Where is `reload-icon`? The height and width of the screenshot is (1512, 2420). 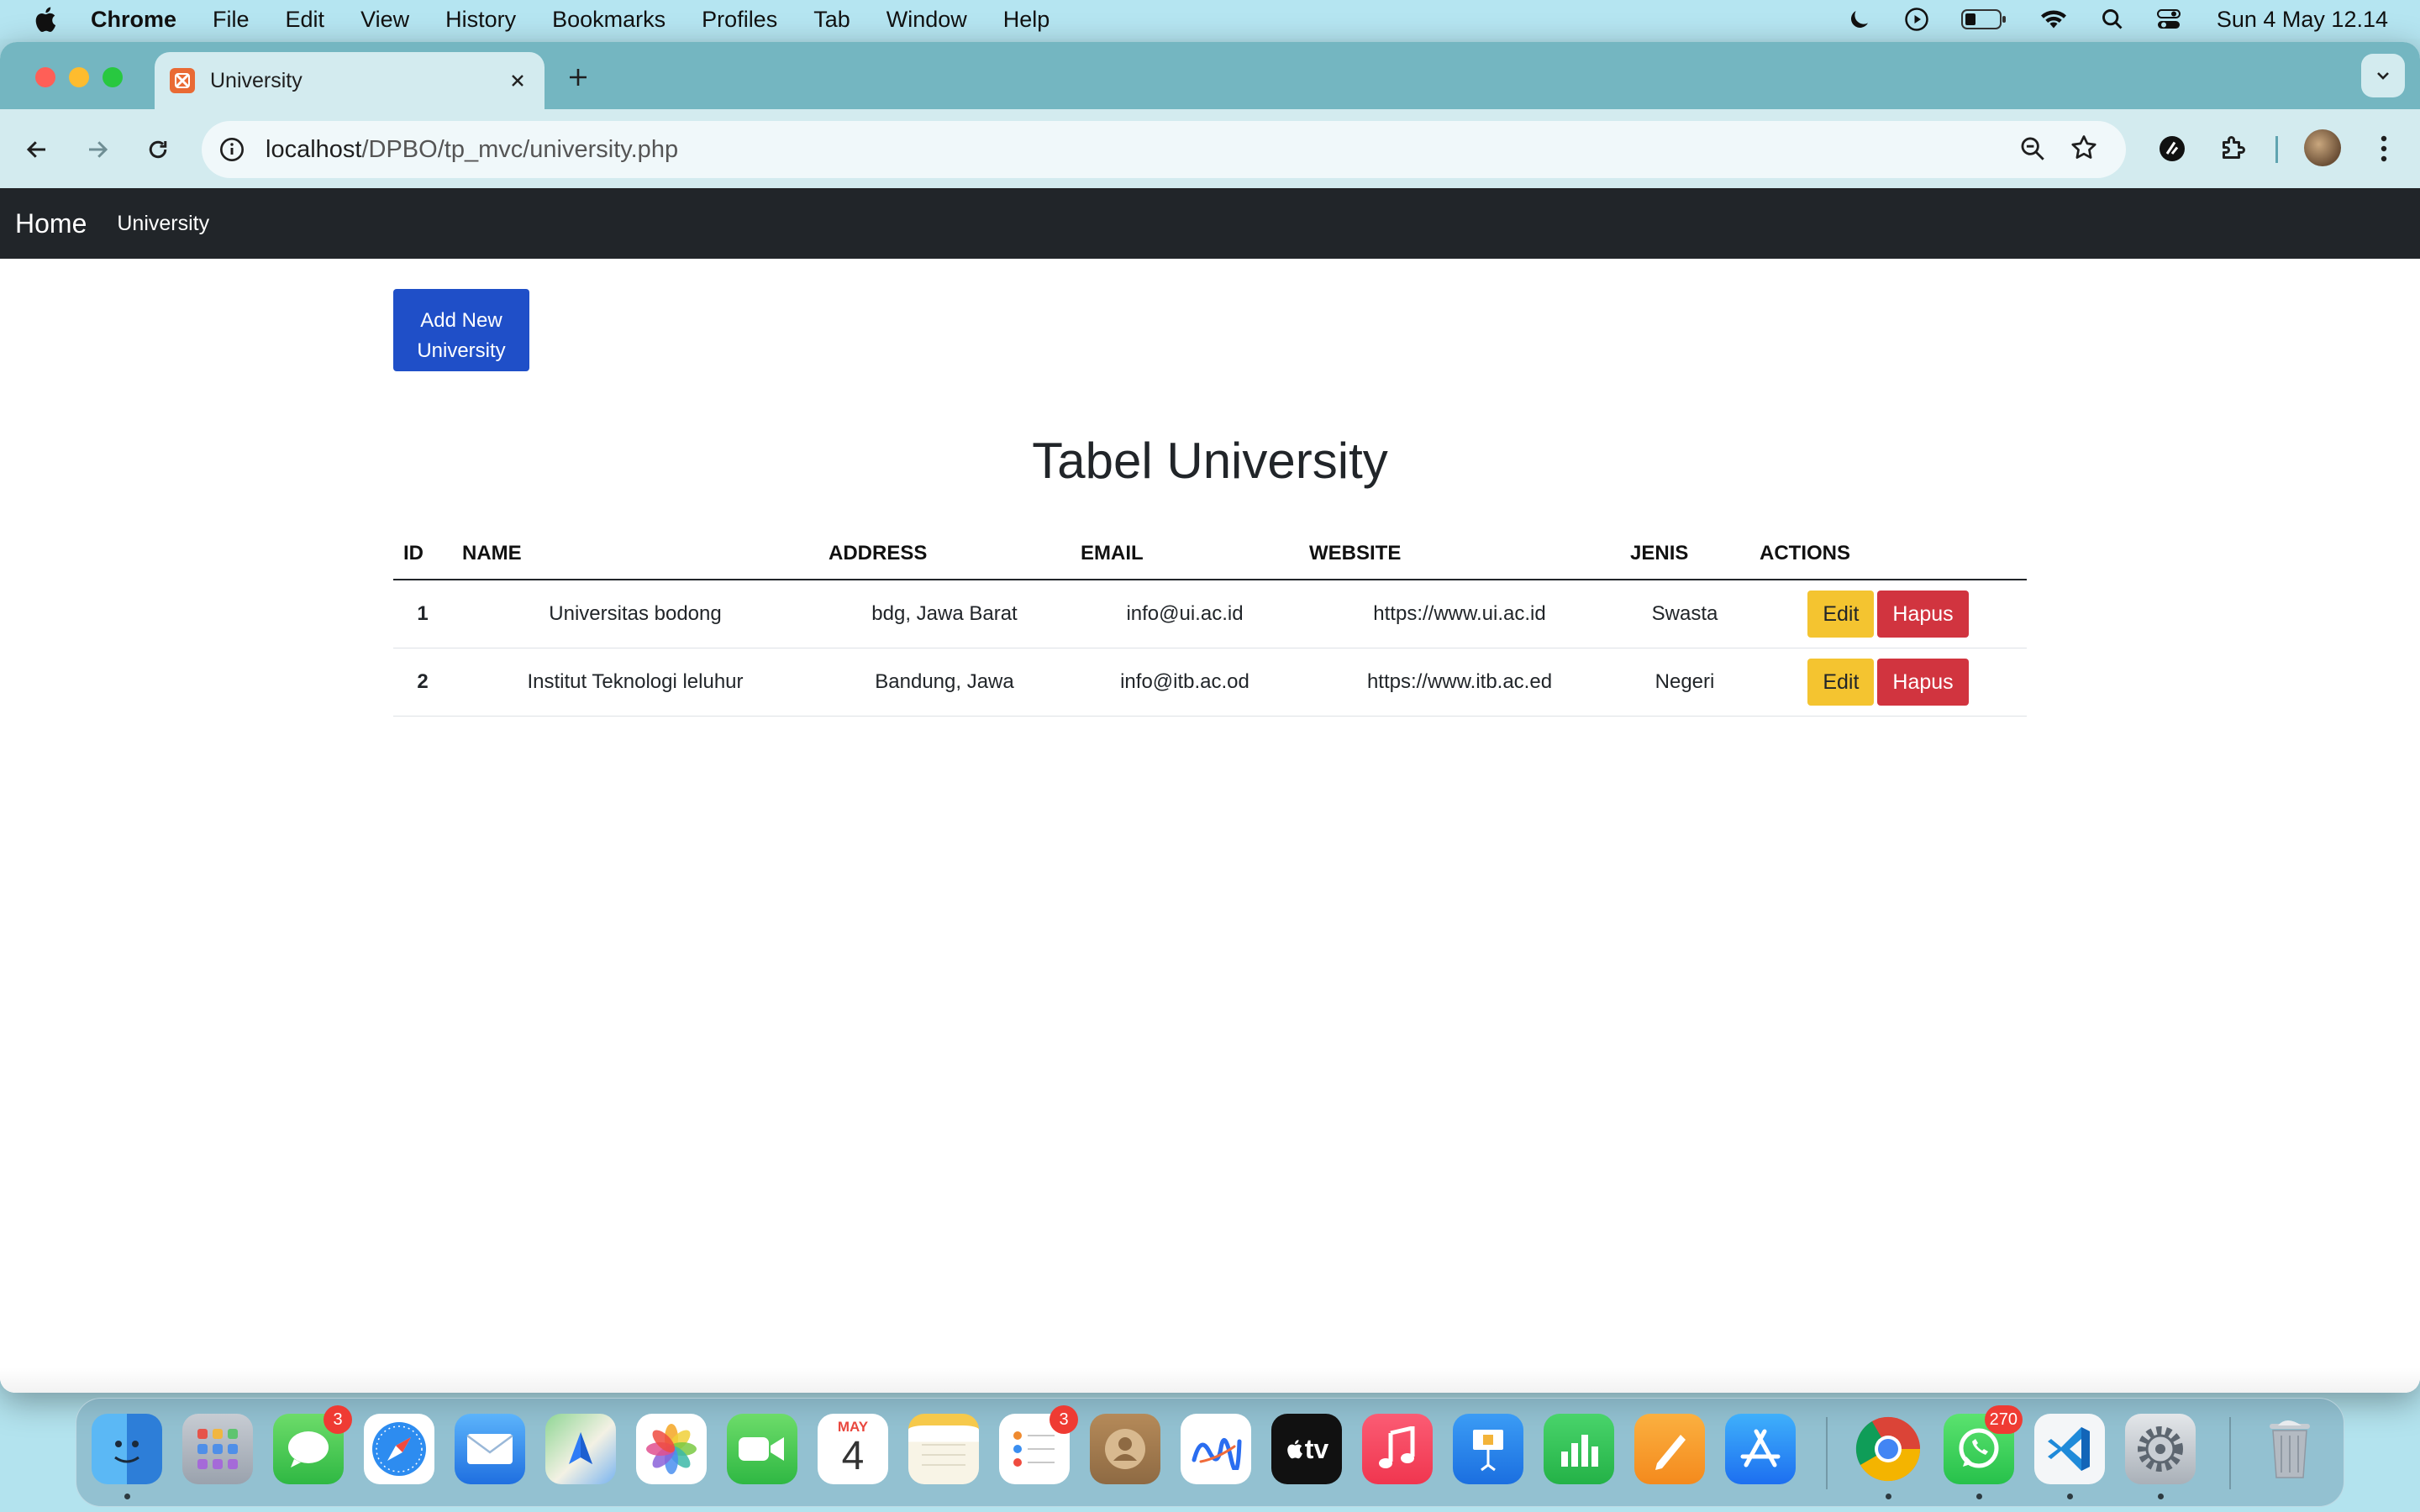
reload-icon is located at coordinates (158, 149).